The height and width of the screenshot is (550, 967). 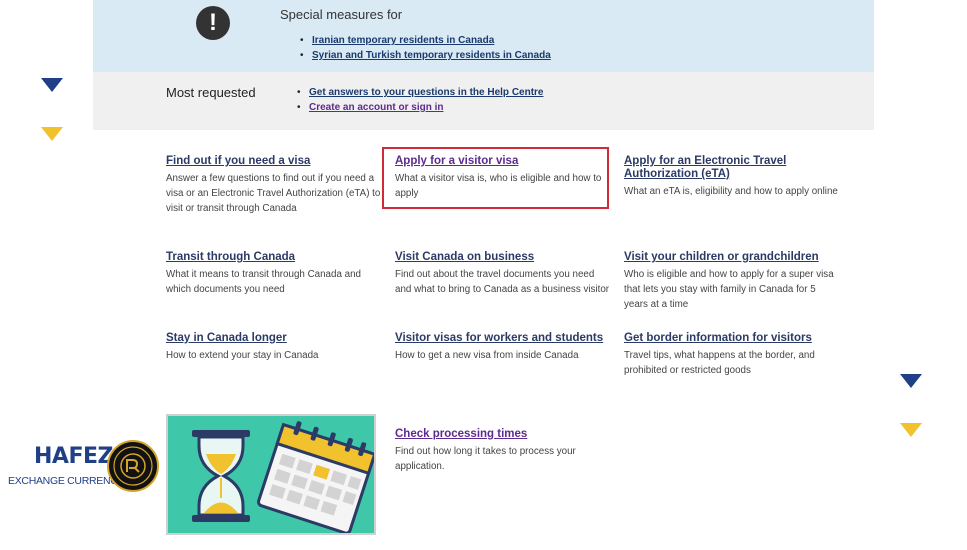 I want to click on create-account-link: Create an account or sign in, so click(x=376, y=107).